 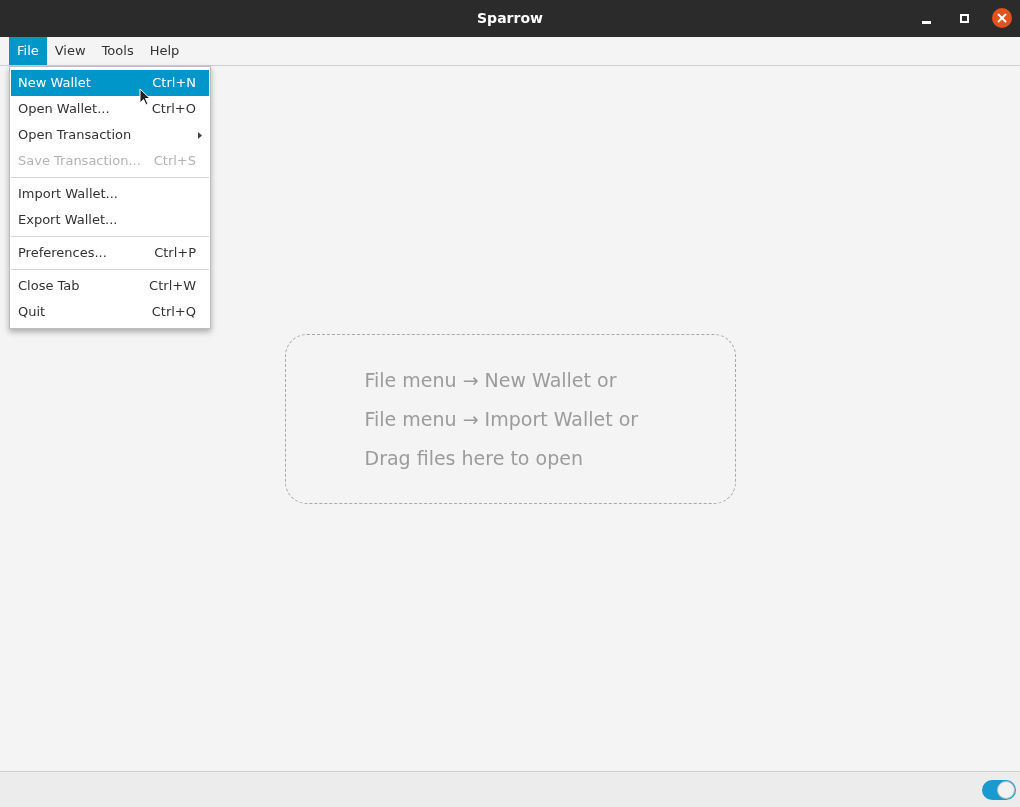 I want to click on menu-item: Open Transaction, so click(x=110, y=135).